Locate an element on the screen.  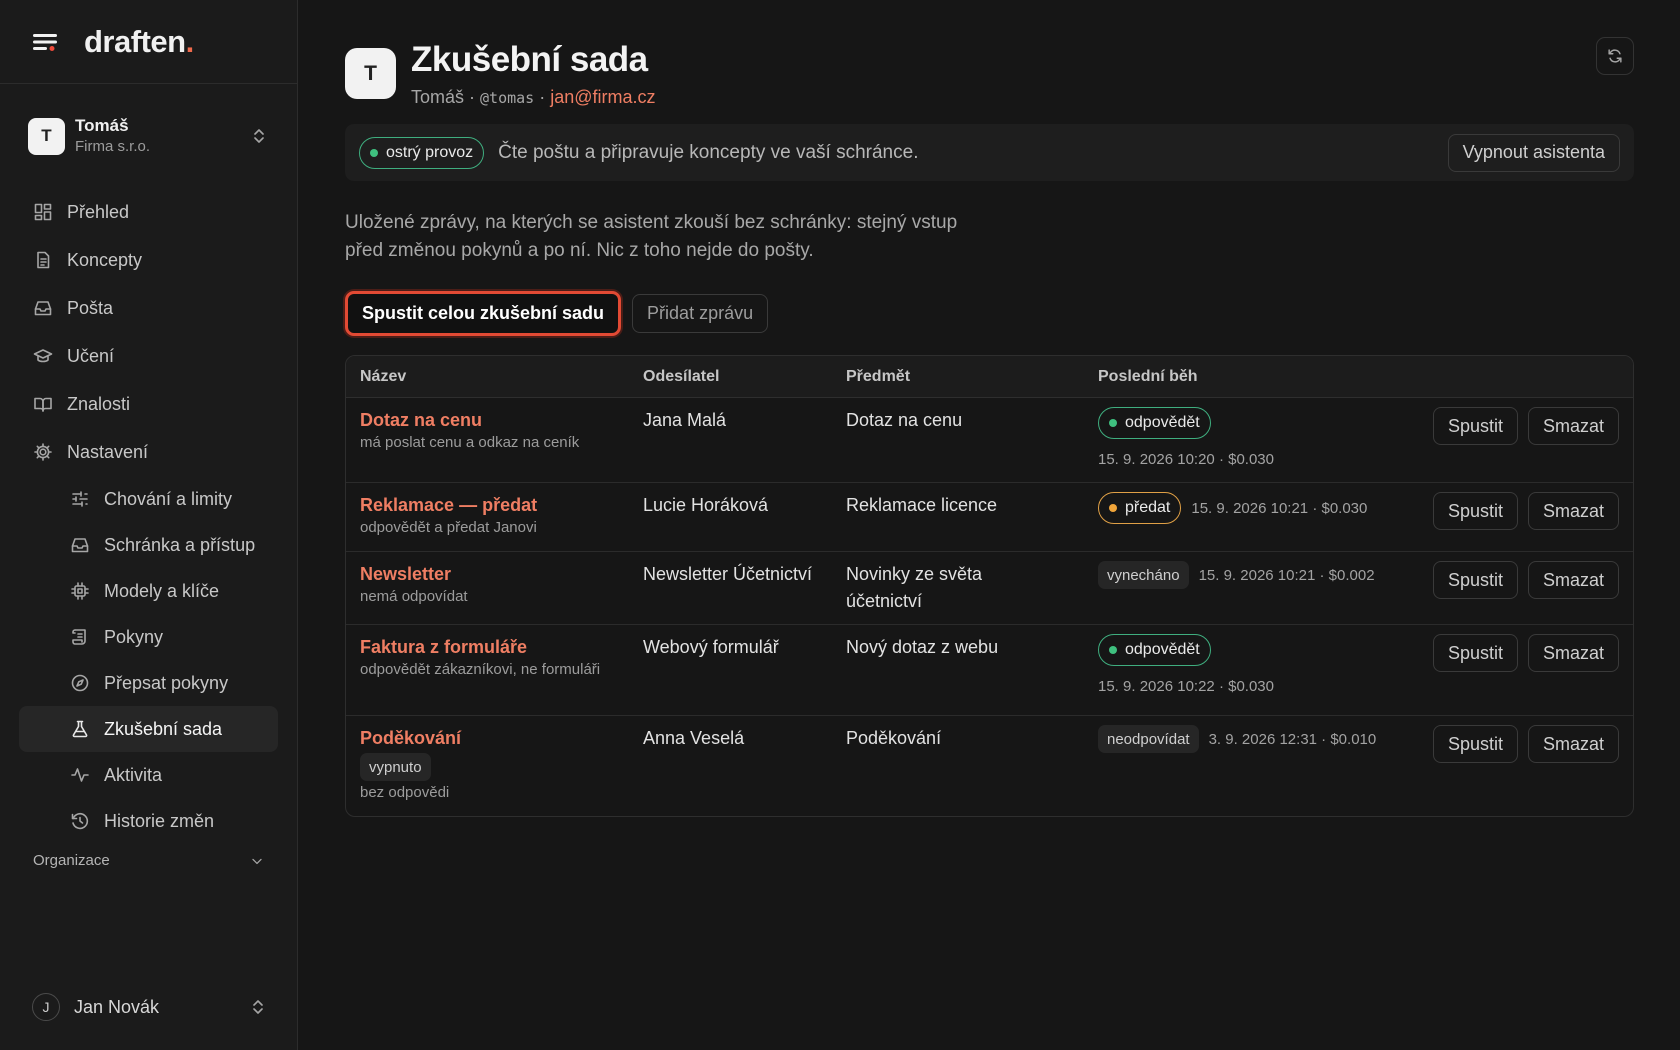
subnav-modely-a-klice: Modely a klíče is located at coordinates (148, 591).